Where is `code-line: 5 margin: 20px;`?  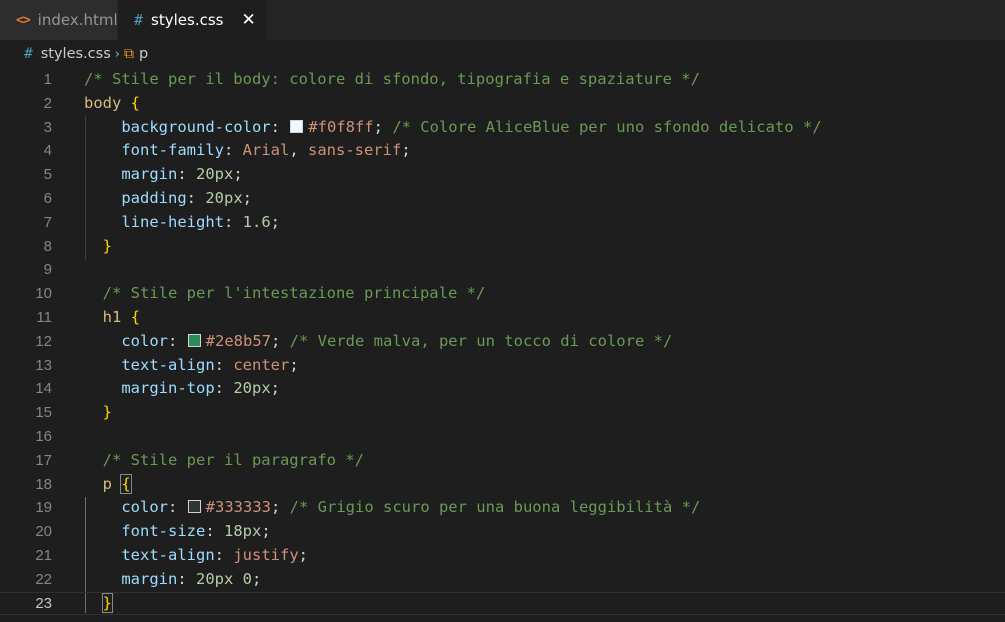 code-line: 5 margin: 20px; is located at coordinates (502, 175).